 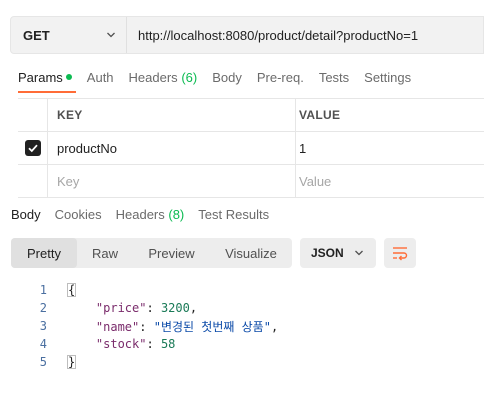 I want to click on view-pretty-button: Pretty, so click(x=44, y=253).